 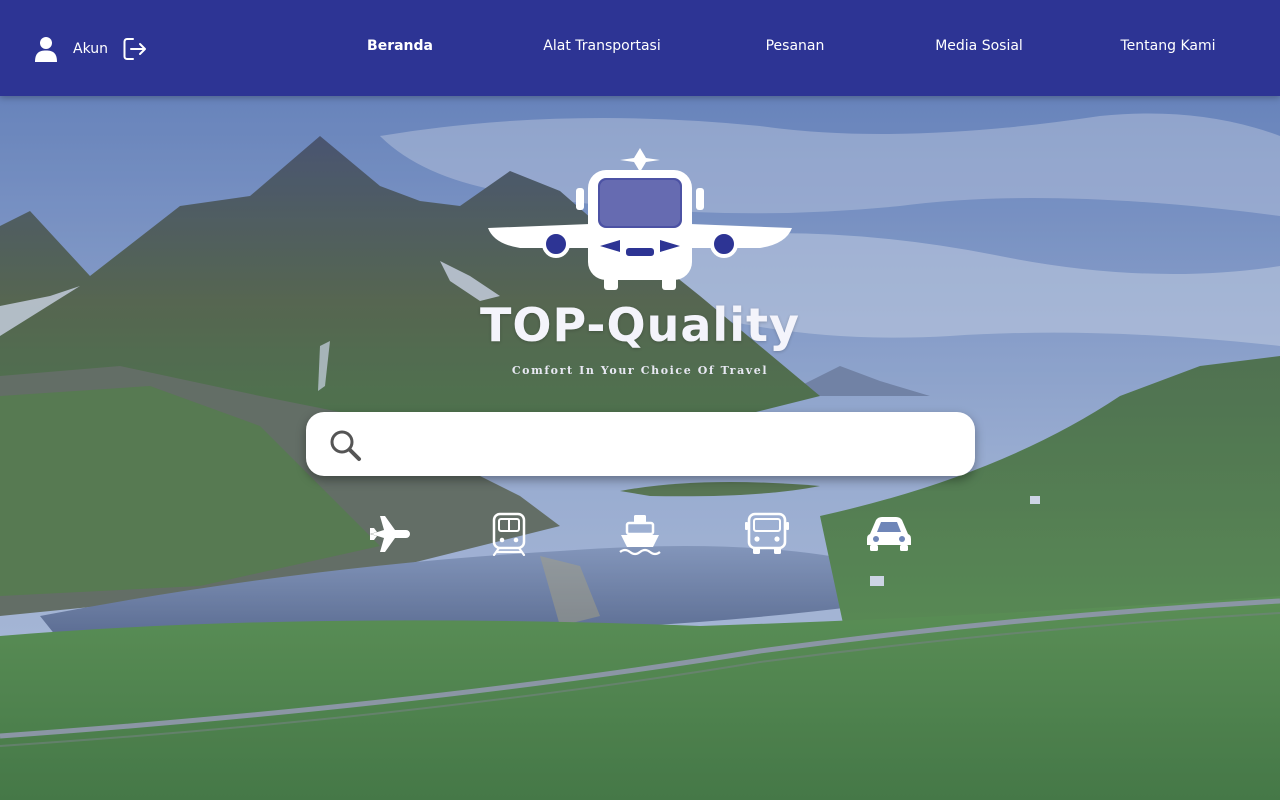 I want to click on ship-icon, so click(x=640, y=534).